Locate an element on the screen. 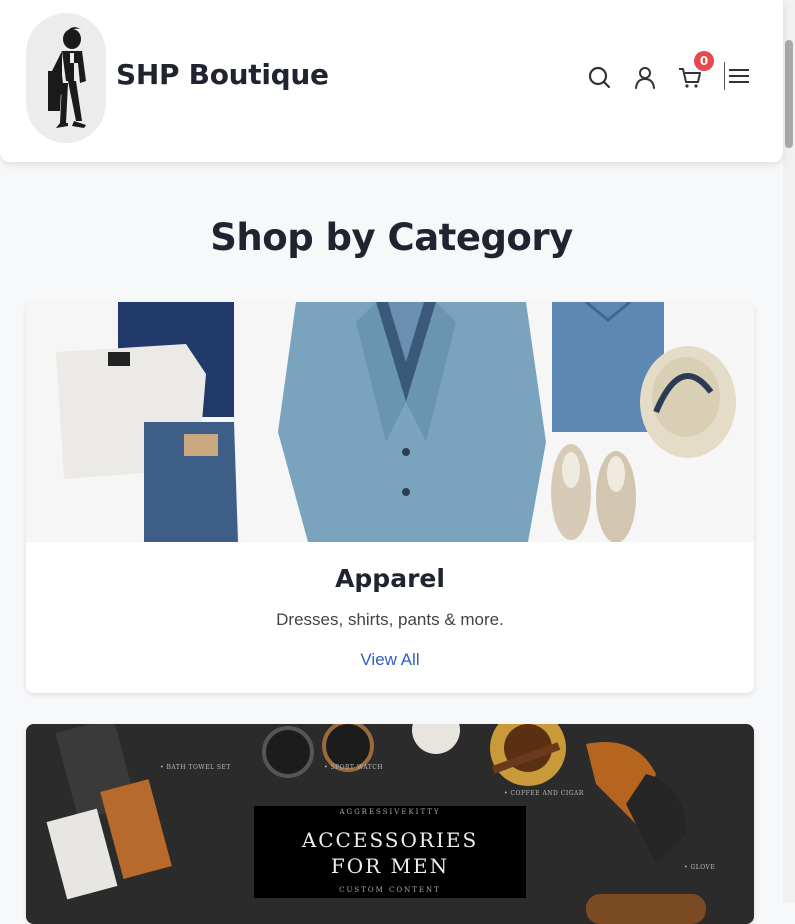 The width and height of the screenshot is (795, 924). banner-title-line2: FOR MEN is located at coordinates (390, 866).